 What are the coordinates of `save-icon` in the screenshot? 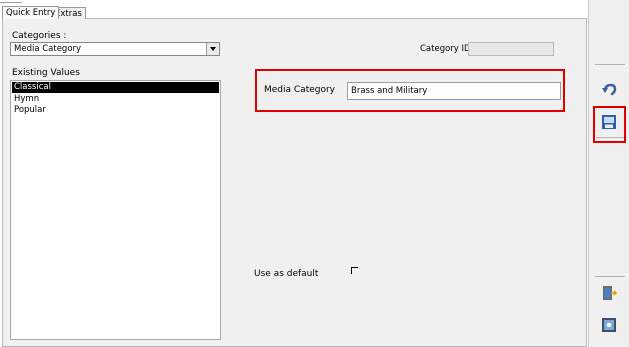 It's located at (609, 122).